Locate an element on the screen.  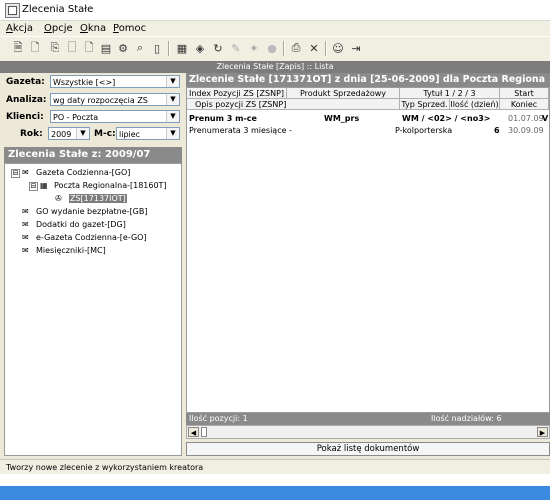
taskbar is located at coordinates (275, 493).